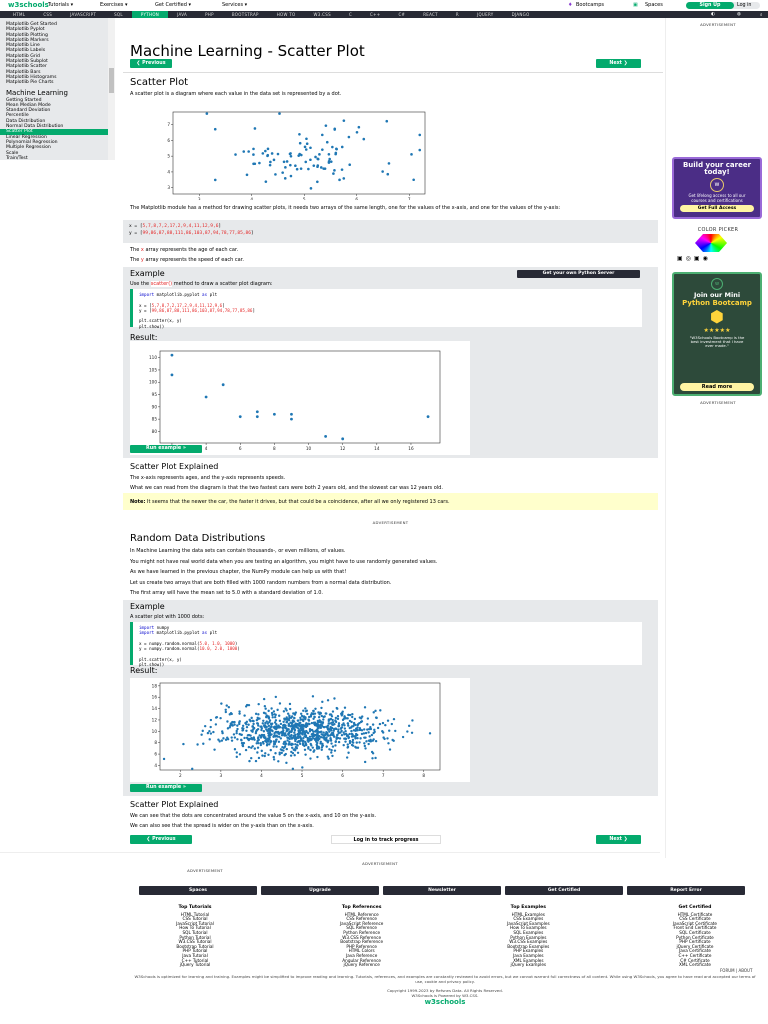  What do you see at coordinates (47, 14) in the screenshot?
I see `nav-css: CSS` at bounding box center [47, 14].